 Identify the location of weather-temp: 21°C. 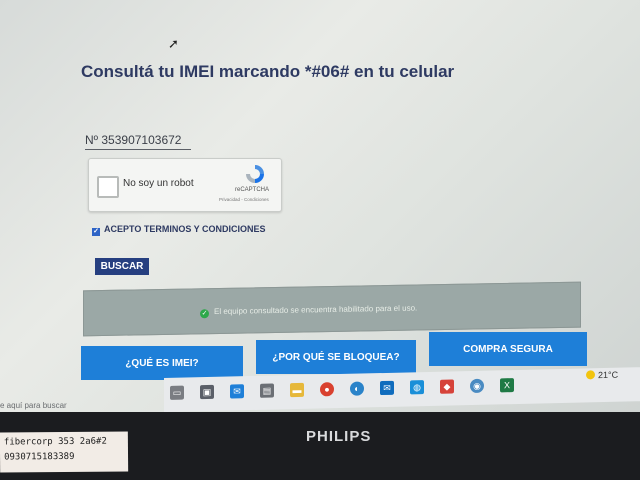
(608, 375).